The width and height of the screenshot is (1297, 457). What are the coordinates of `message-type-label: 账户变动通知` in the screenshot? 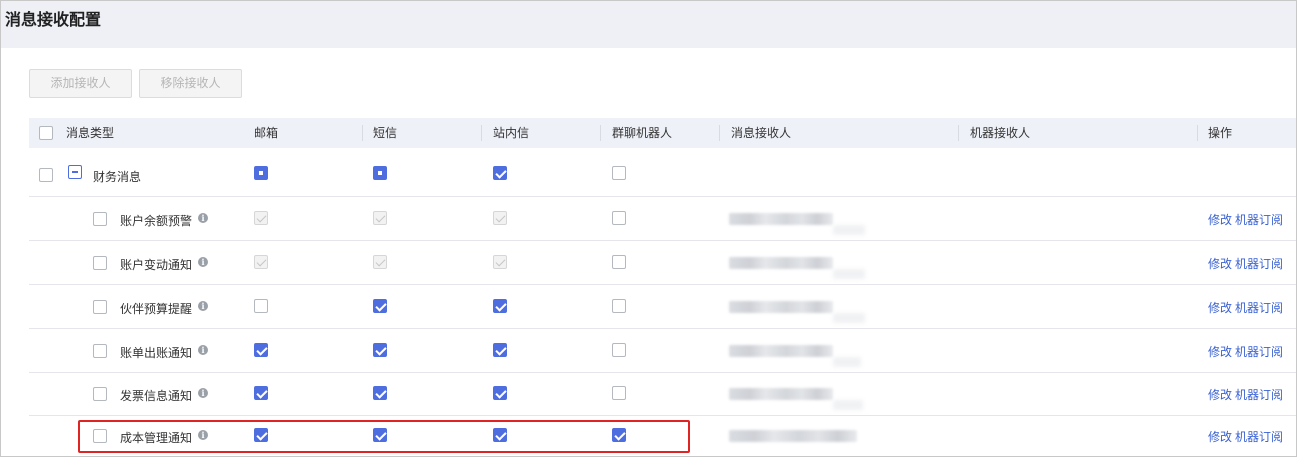 It's located at (156, 265).